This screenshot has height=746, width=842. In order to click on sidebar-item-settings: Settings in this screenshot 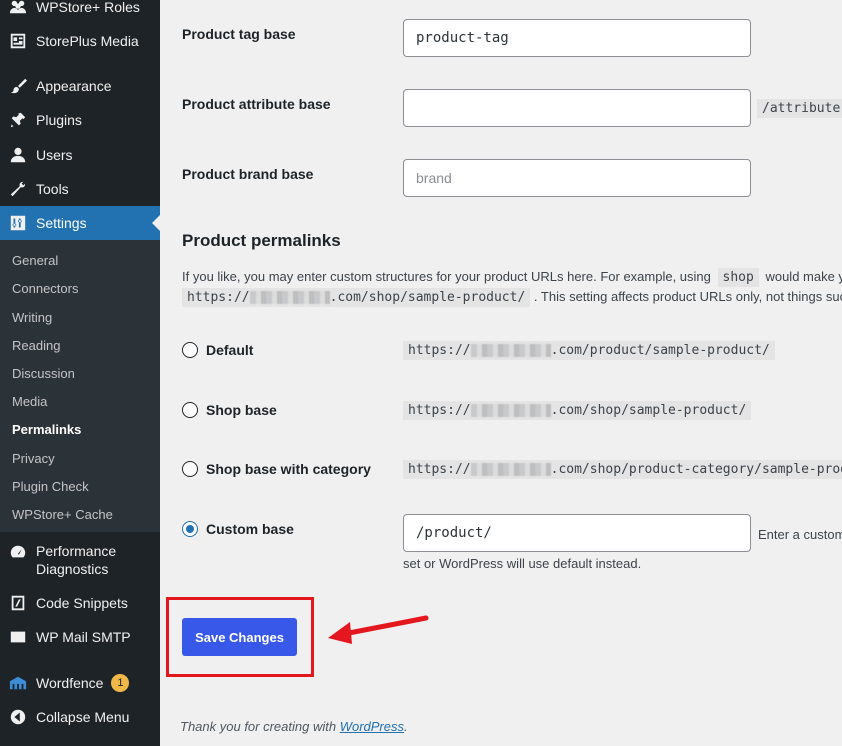, I will do `click(80, 223)`.